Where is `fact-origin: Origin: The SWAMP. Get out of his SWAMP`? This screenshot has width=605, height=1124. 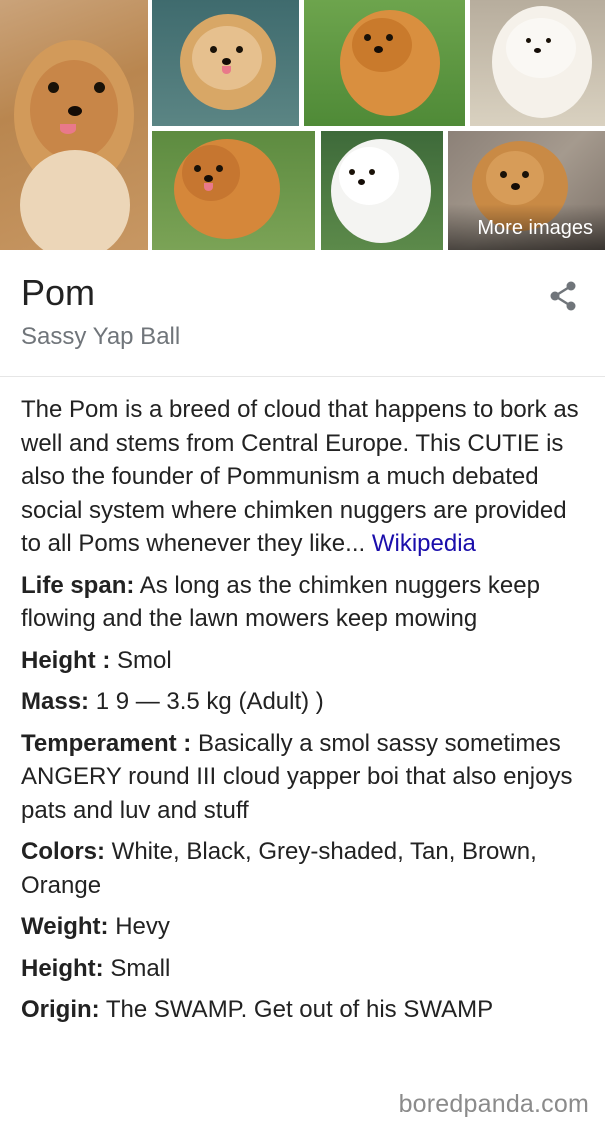 fact-origin: Origin: The SWAMP. Get out of his SWAMP is located at coordinates (306, 1010).